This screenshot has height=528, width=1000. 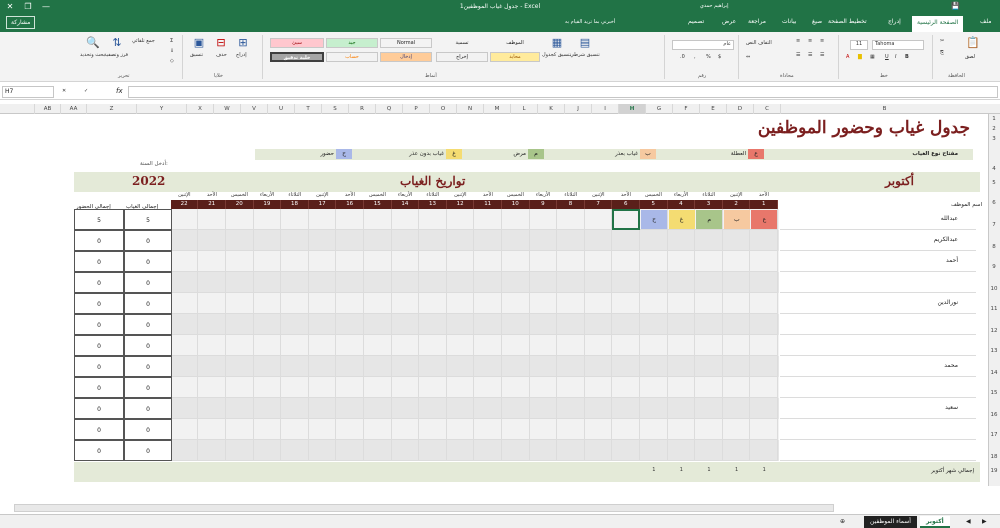 I want to click on row-header-11: 11, so click(x=994, y=309).